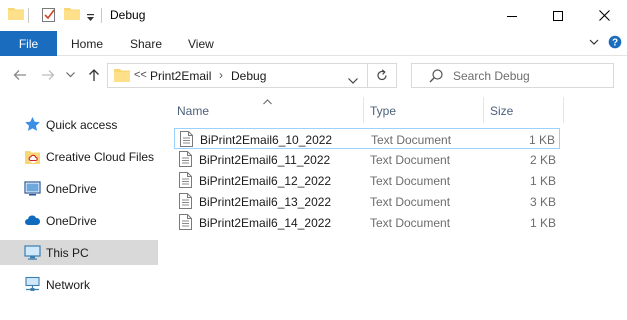  What do you see at coordinates (32, 124) in the screenshot?
I see `star-icon` at bounding box center [32, 124].